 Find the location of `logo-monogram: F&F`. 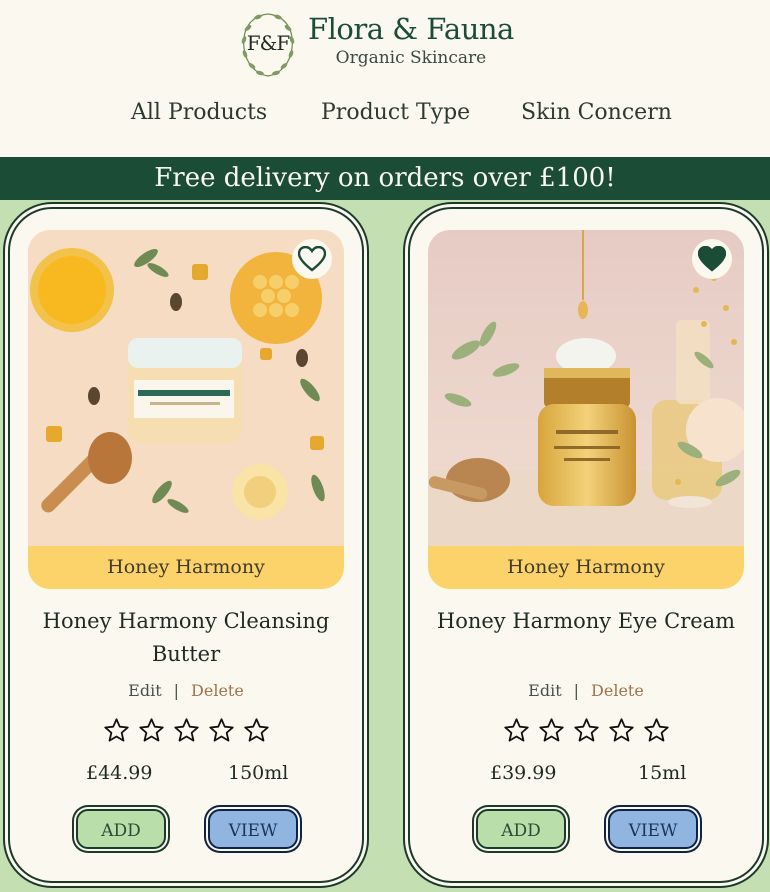

logo-monogram: F&F is located at coordinates (268, 43).